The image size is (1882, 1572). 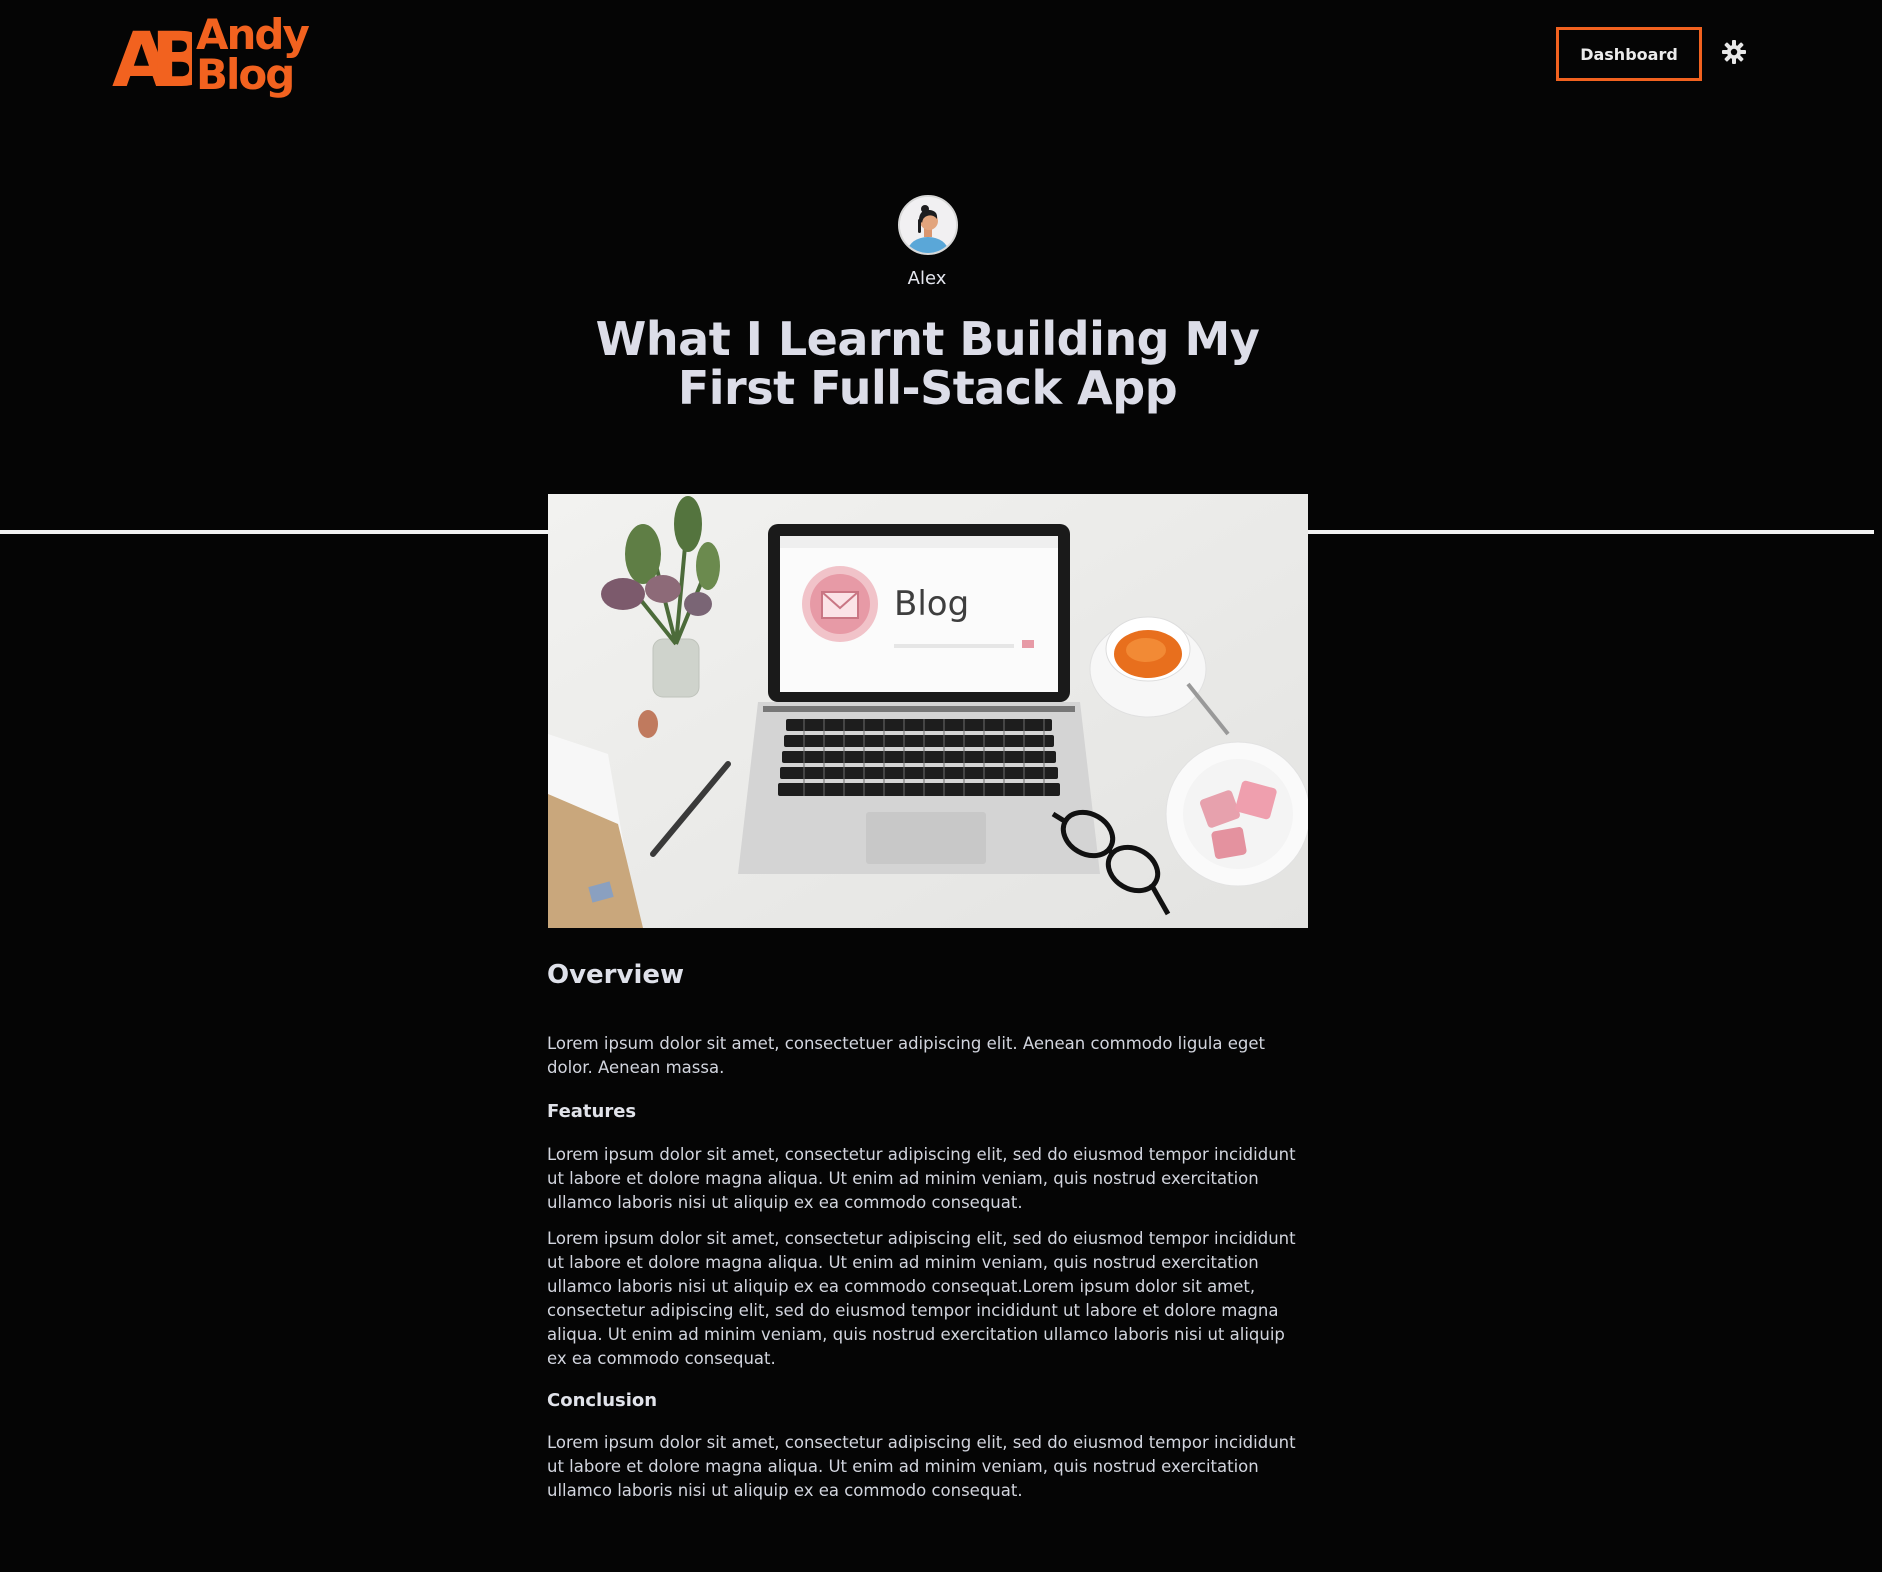 I want to click on hero-photo-illustration: Blog, so click(x=928, y=711).